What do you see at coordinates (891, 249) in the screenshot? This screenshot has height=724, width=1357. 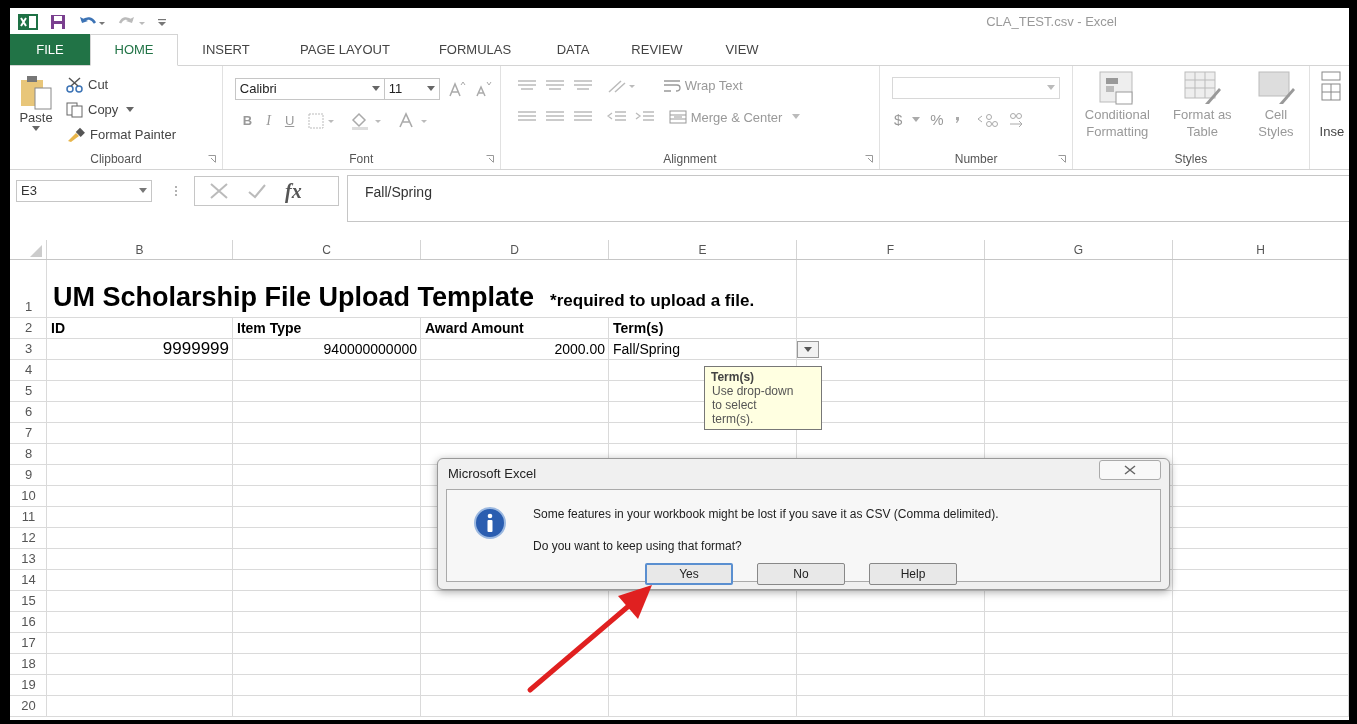 I see `column-header: F` at bounding box center [891, 249].